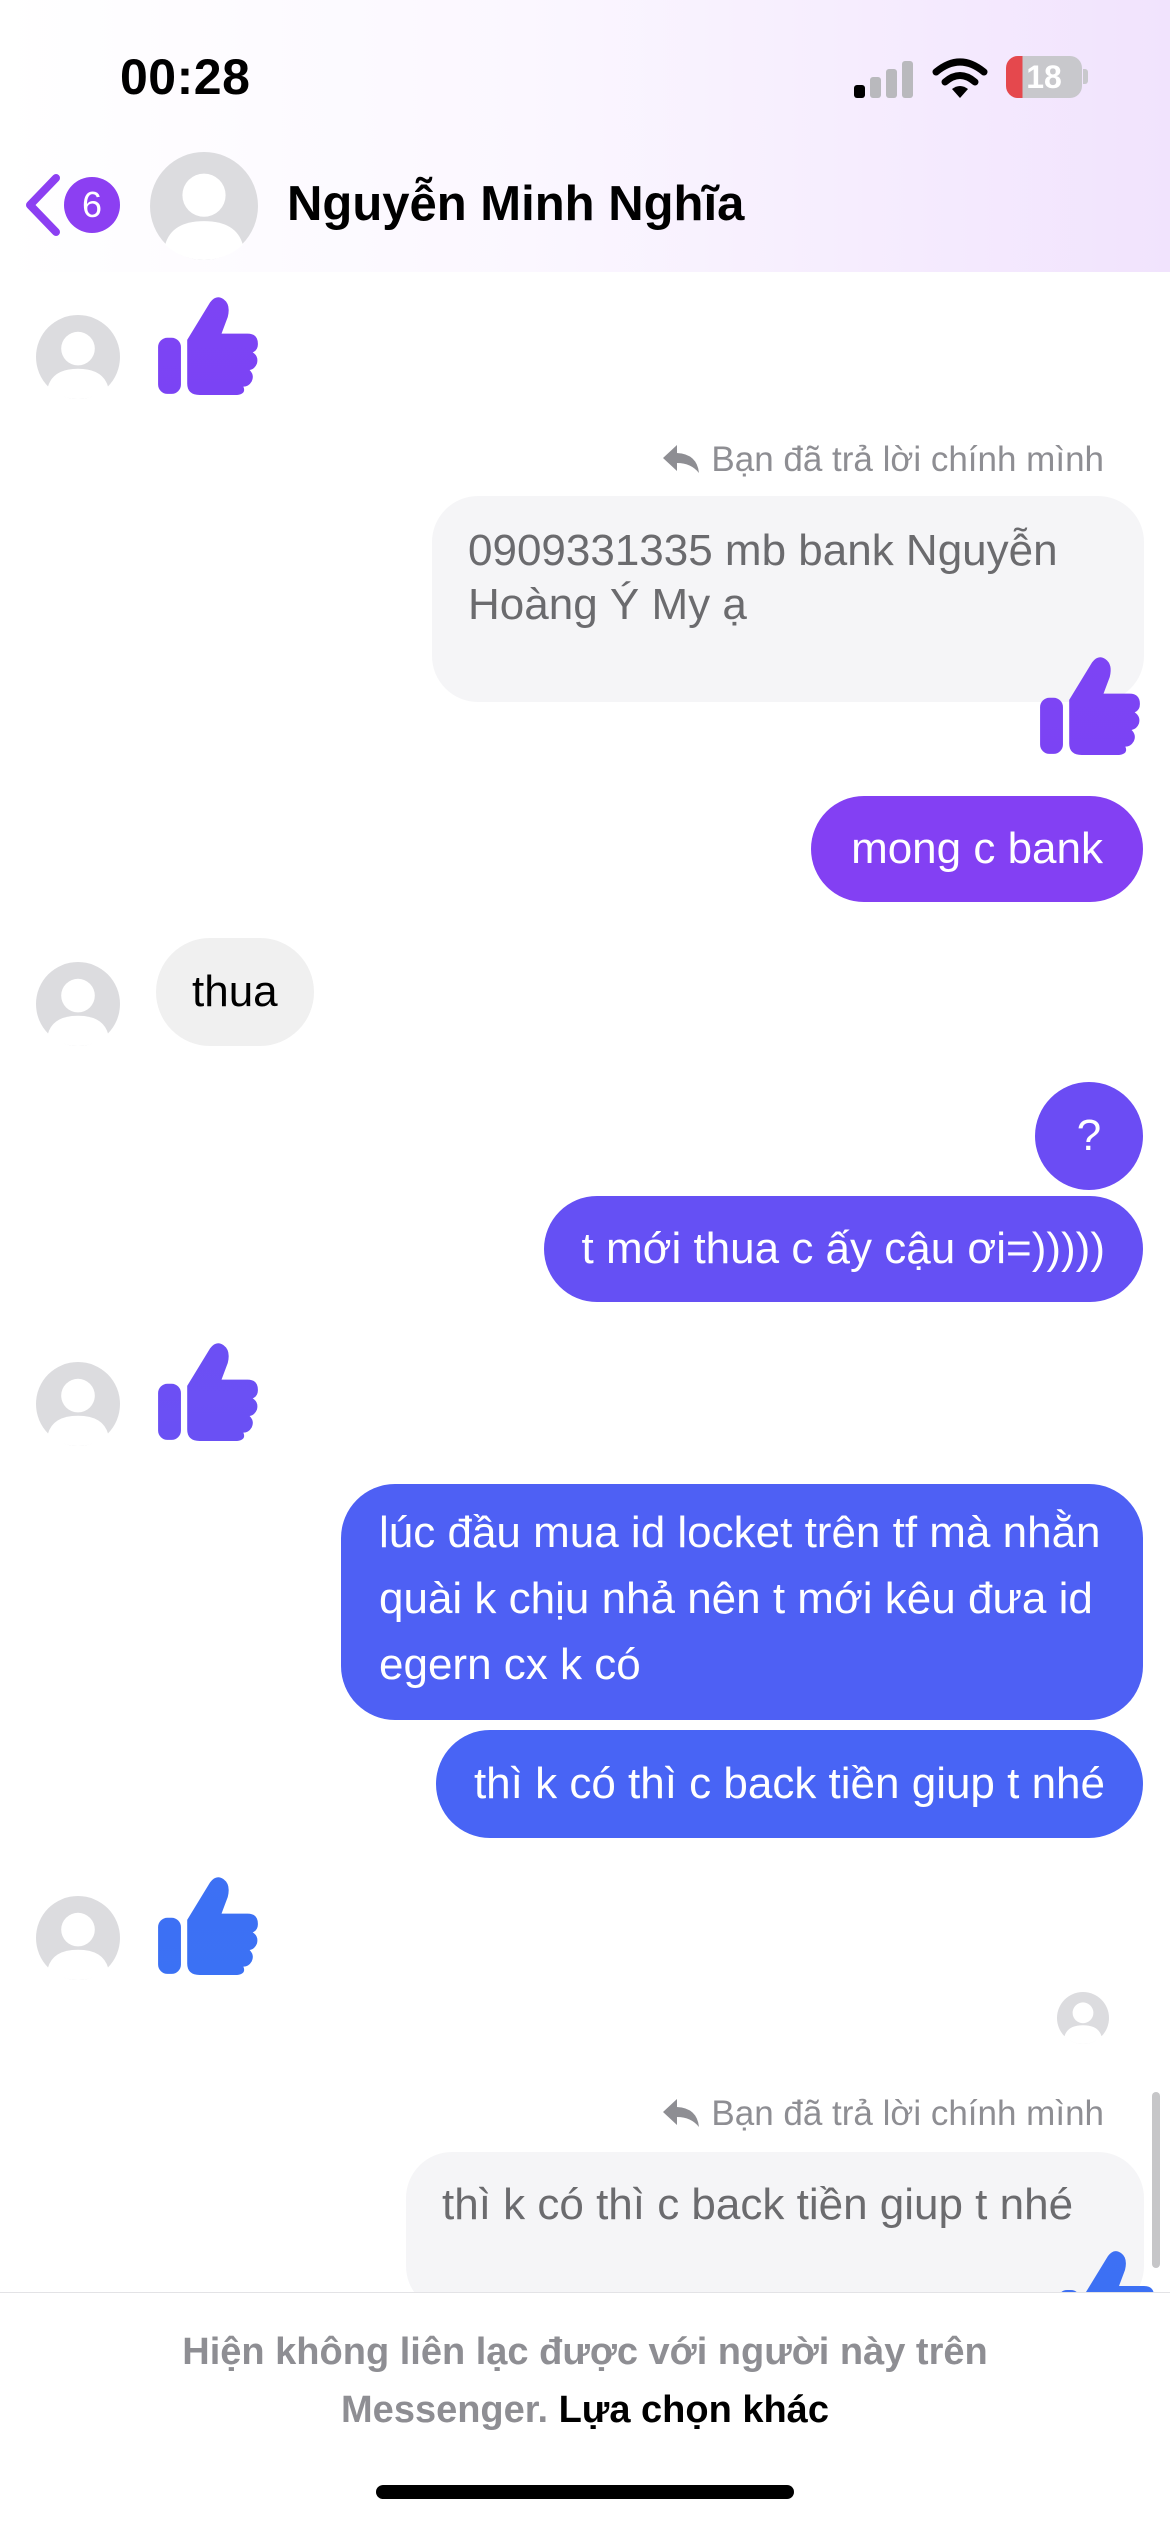 This screenshot has height=2532, width=1170. Describe the element at coordinates (92, 205) in the screenshot. I see `unread-count-badge: 6` at that location.